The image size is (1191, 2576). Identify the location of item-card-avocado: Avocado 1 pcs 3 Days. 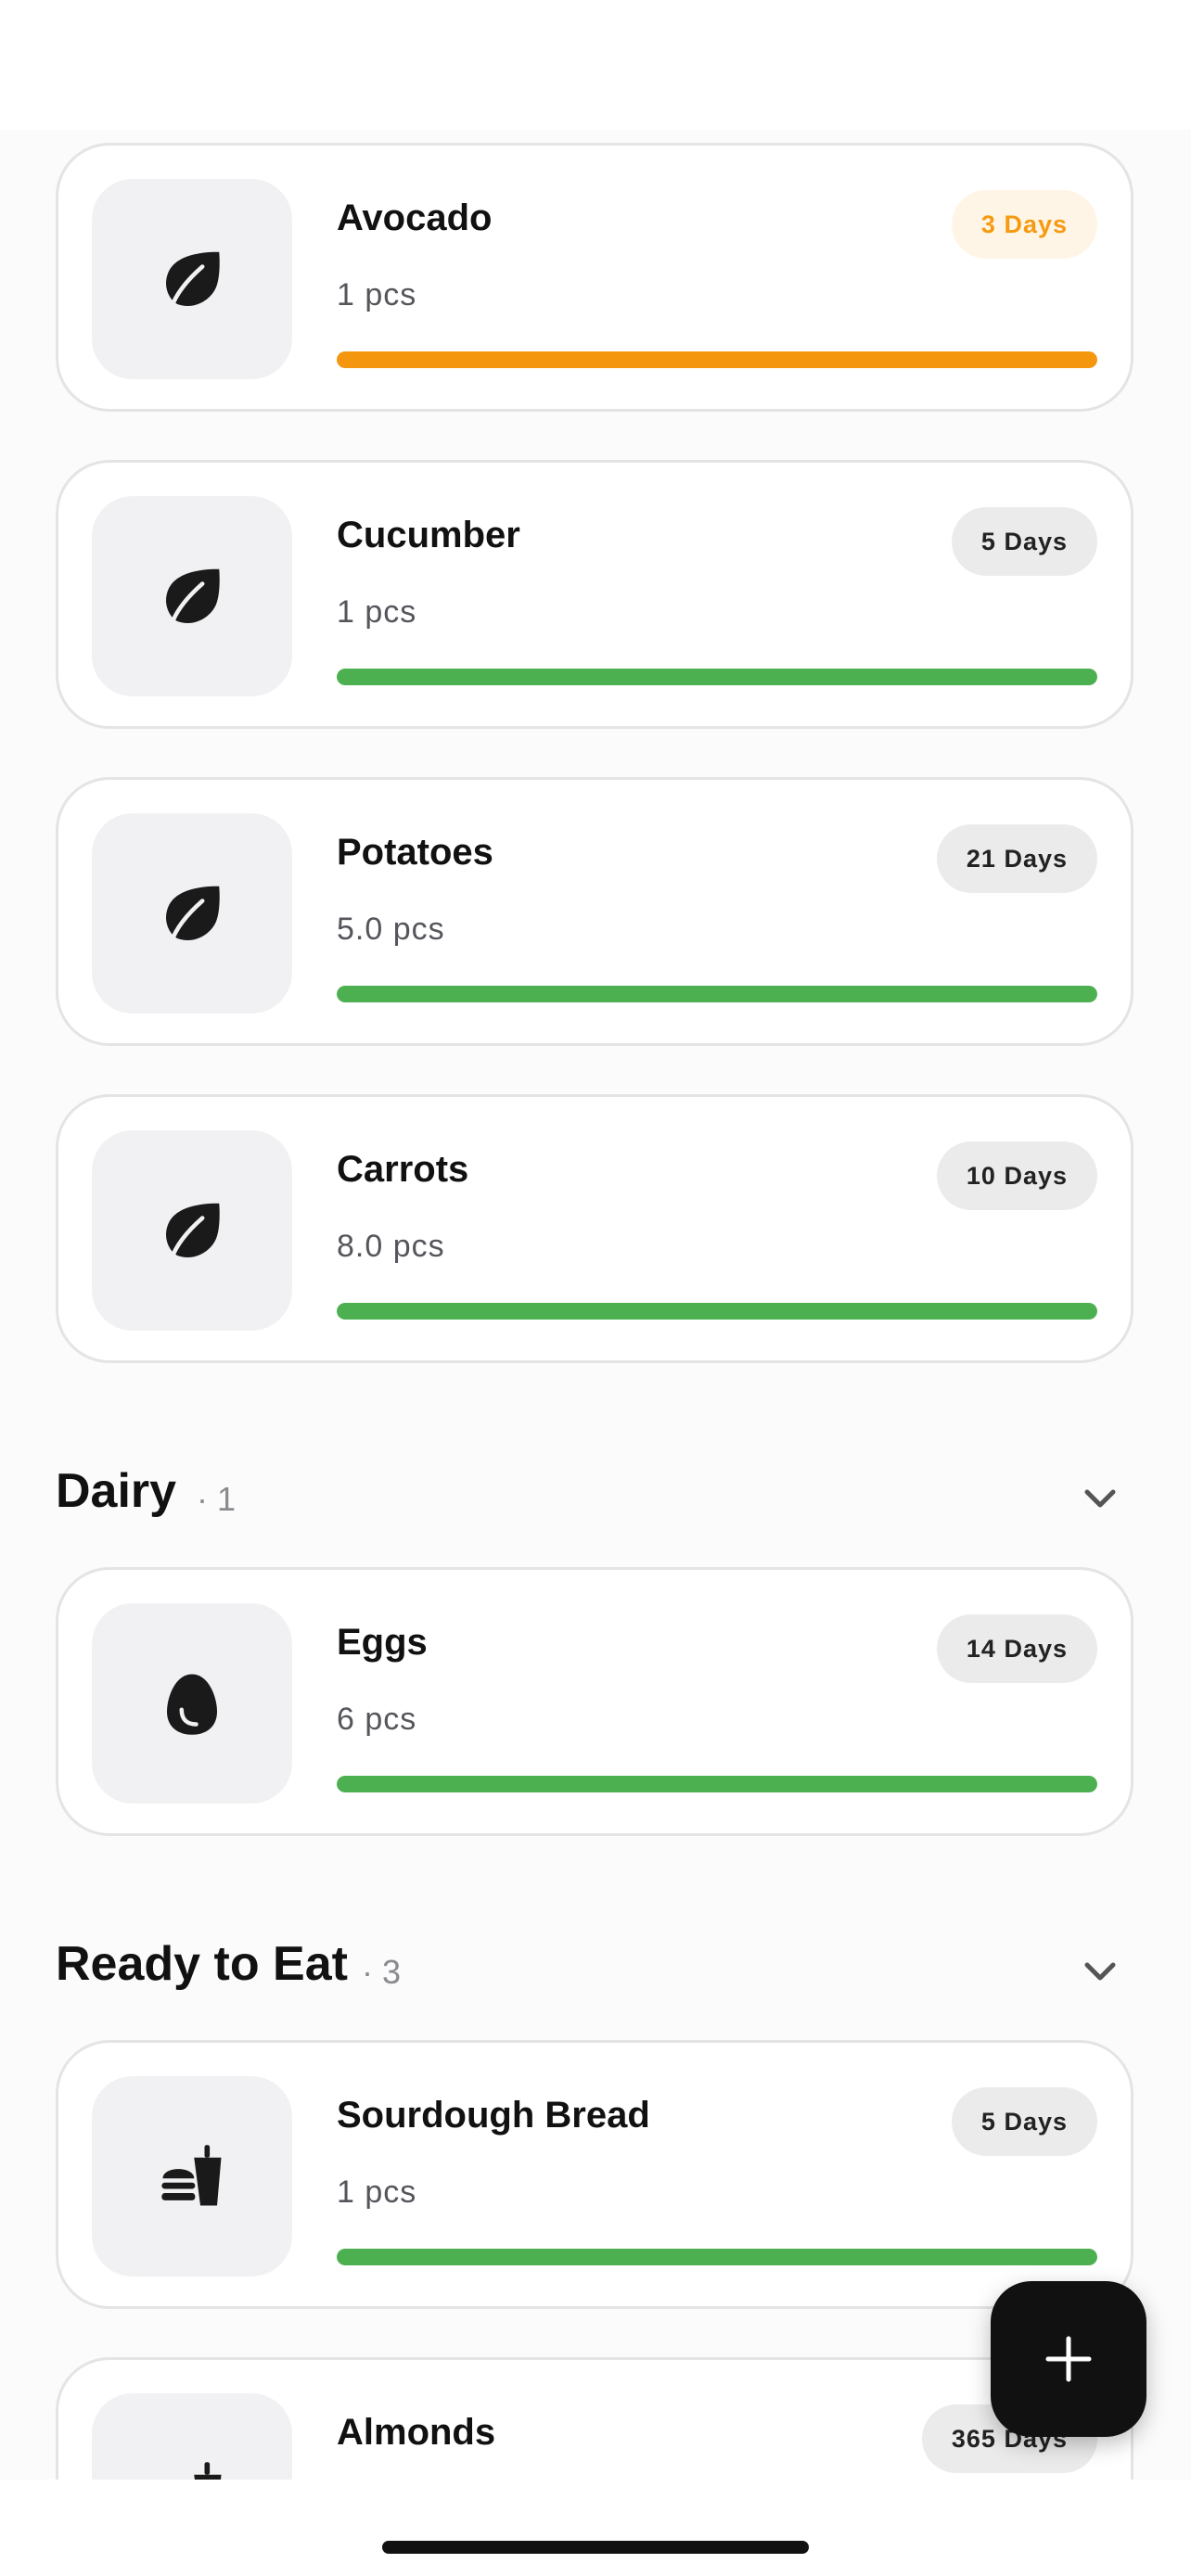
(594, 277).